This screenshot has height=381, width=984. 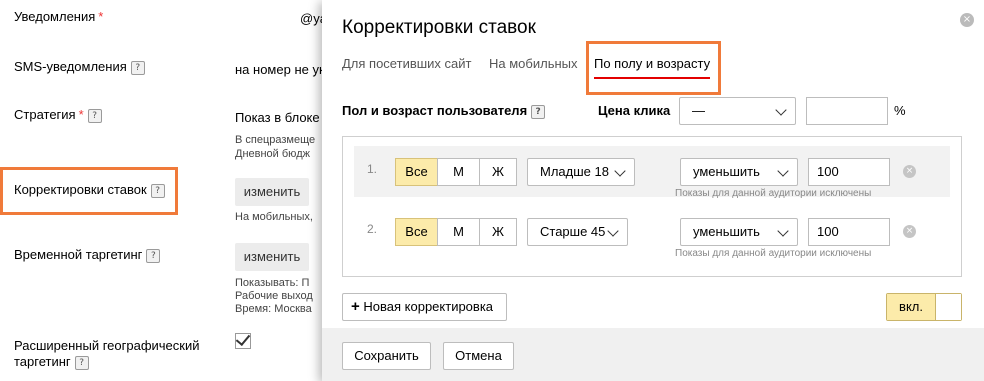 I want to click on new-adjustment-button: + Новая корректировка, so click(x=424, y=307).